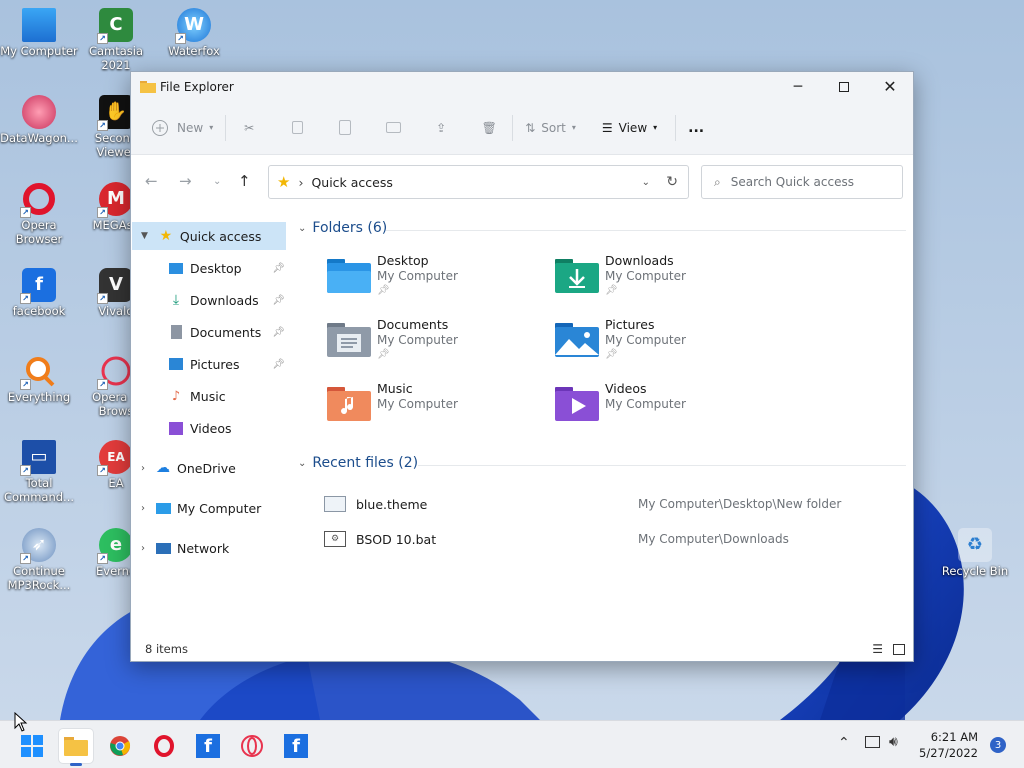 The height and width of the screenshot is (768, 1024). Describe the element at coordinates (629, 128) in the screenshot. I see `view-button: ☰ View ▾` at that location.